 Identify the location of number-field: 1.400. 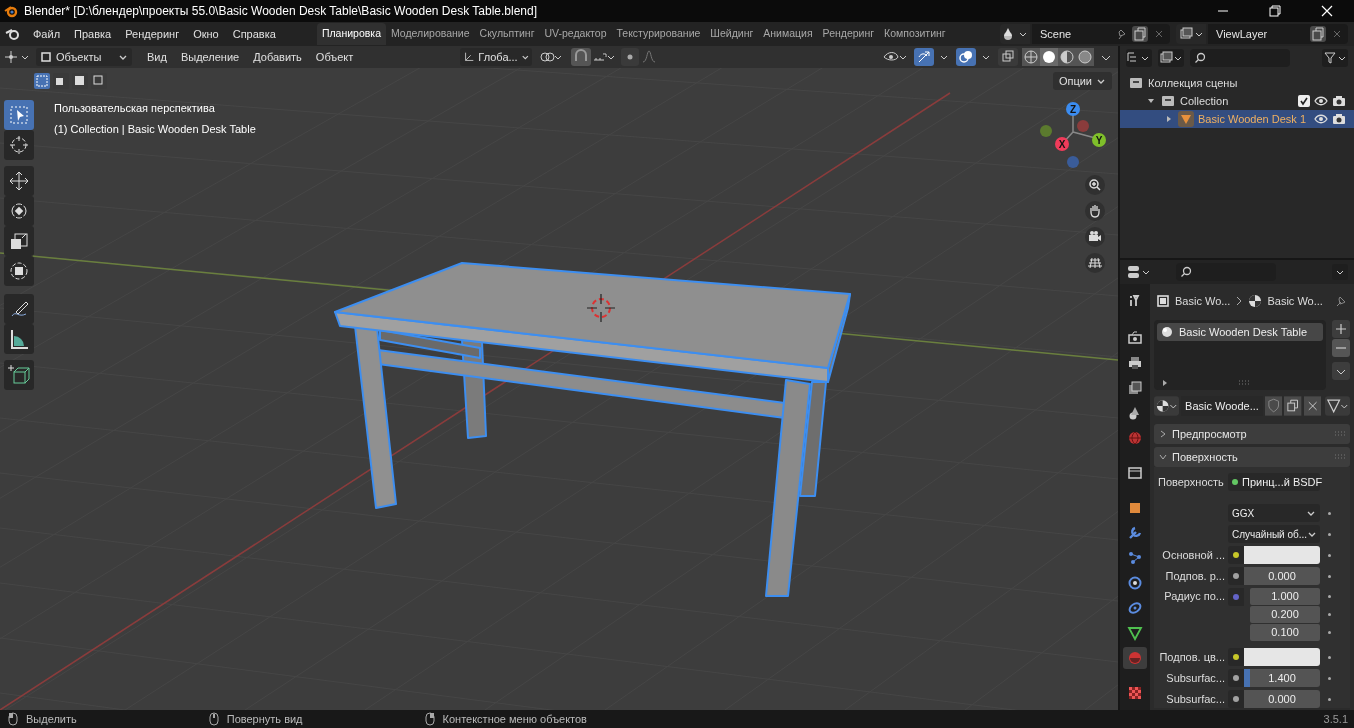
(1282, 678).